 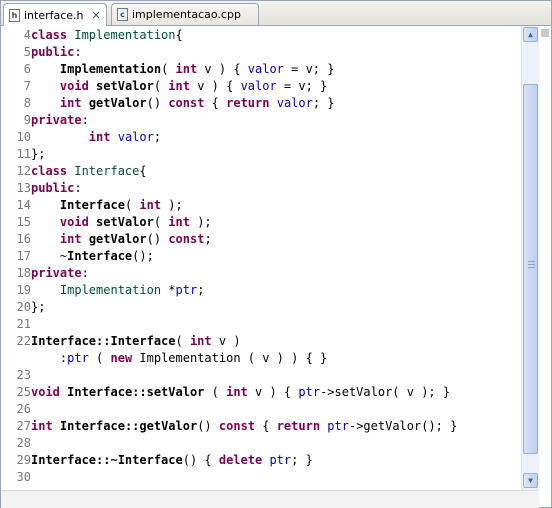 I want to click on line-number: 29, so click(x=23, y=460).